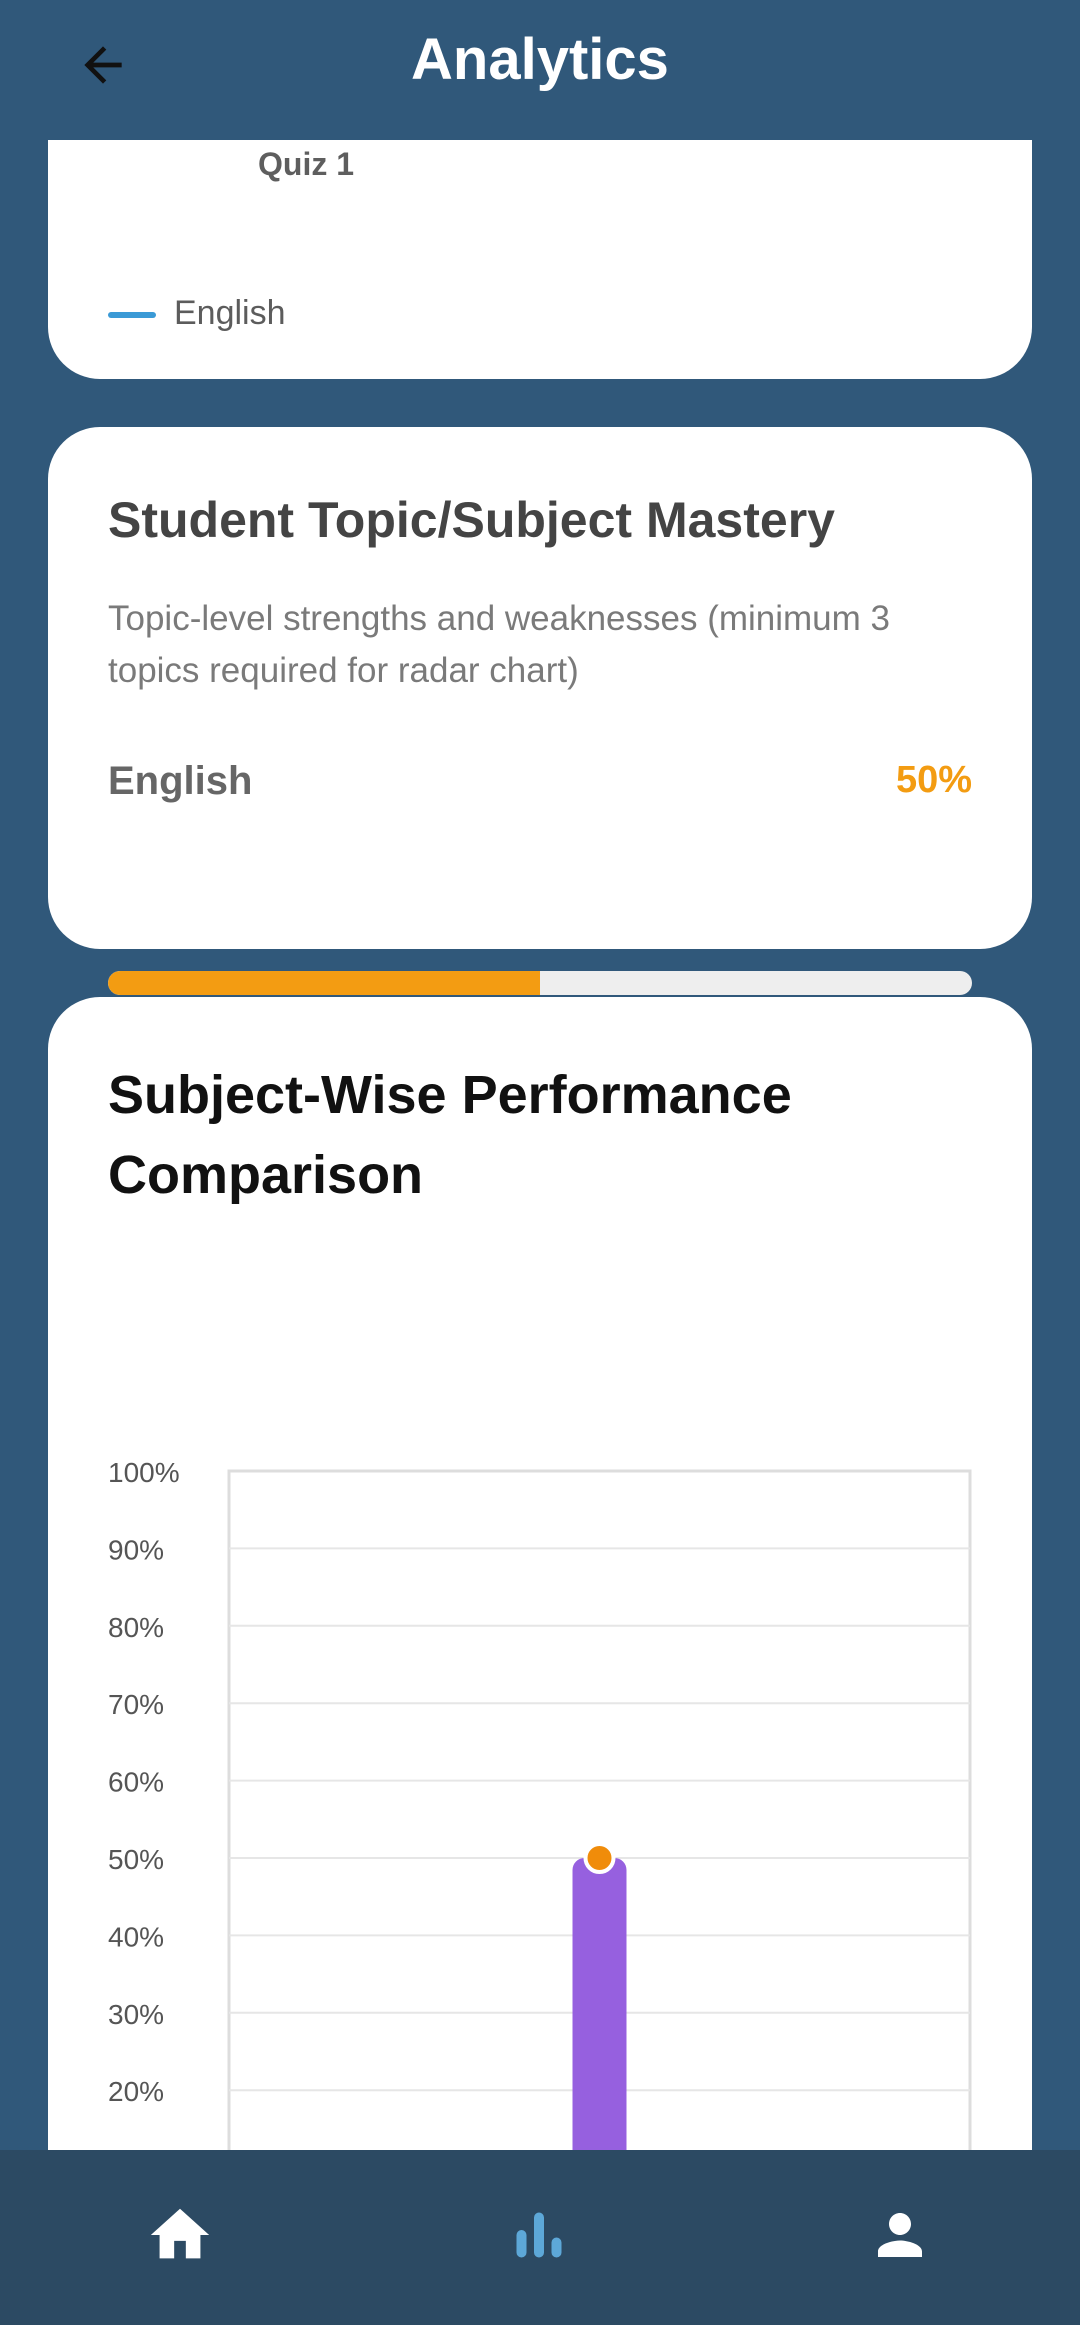 This screenshot has width=1080, height=2325. Describe the element at coordinates (136, 1704) in the screenshot. I see `y-tick-label: 70%` at that location.